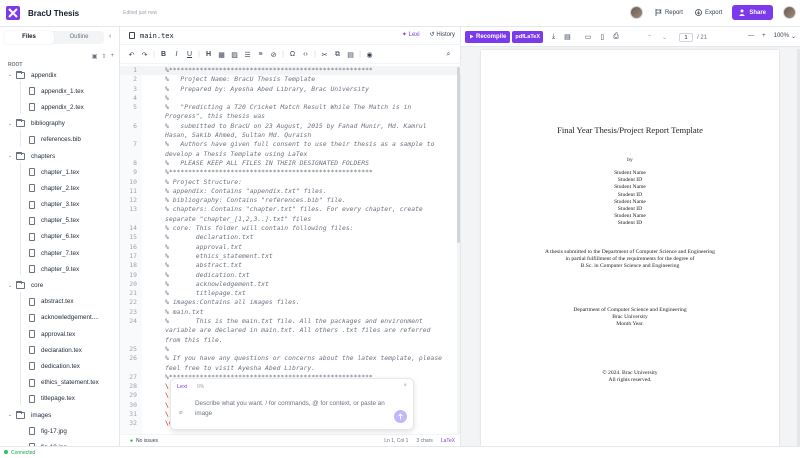  What do you see at coordinates (189, 54) in the screenshot?
I see `underline-icon: U` at bounding box center [189, 54].